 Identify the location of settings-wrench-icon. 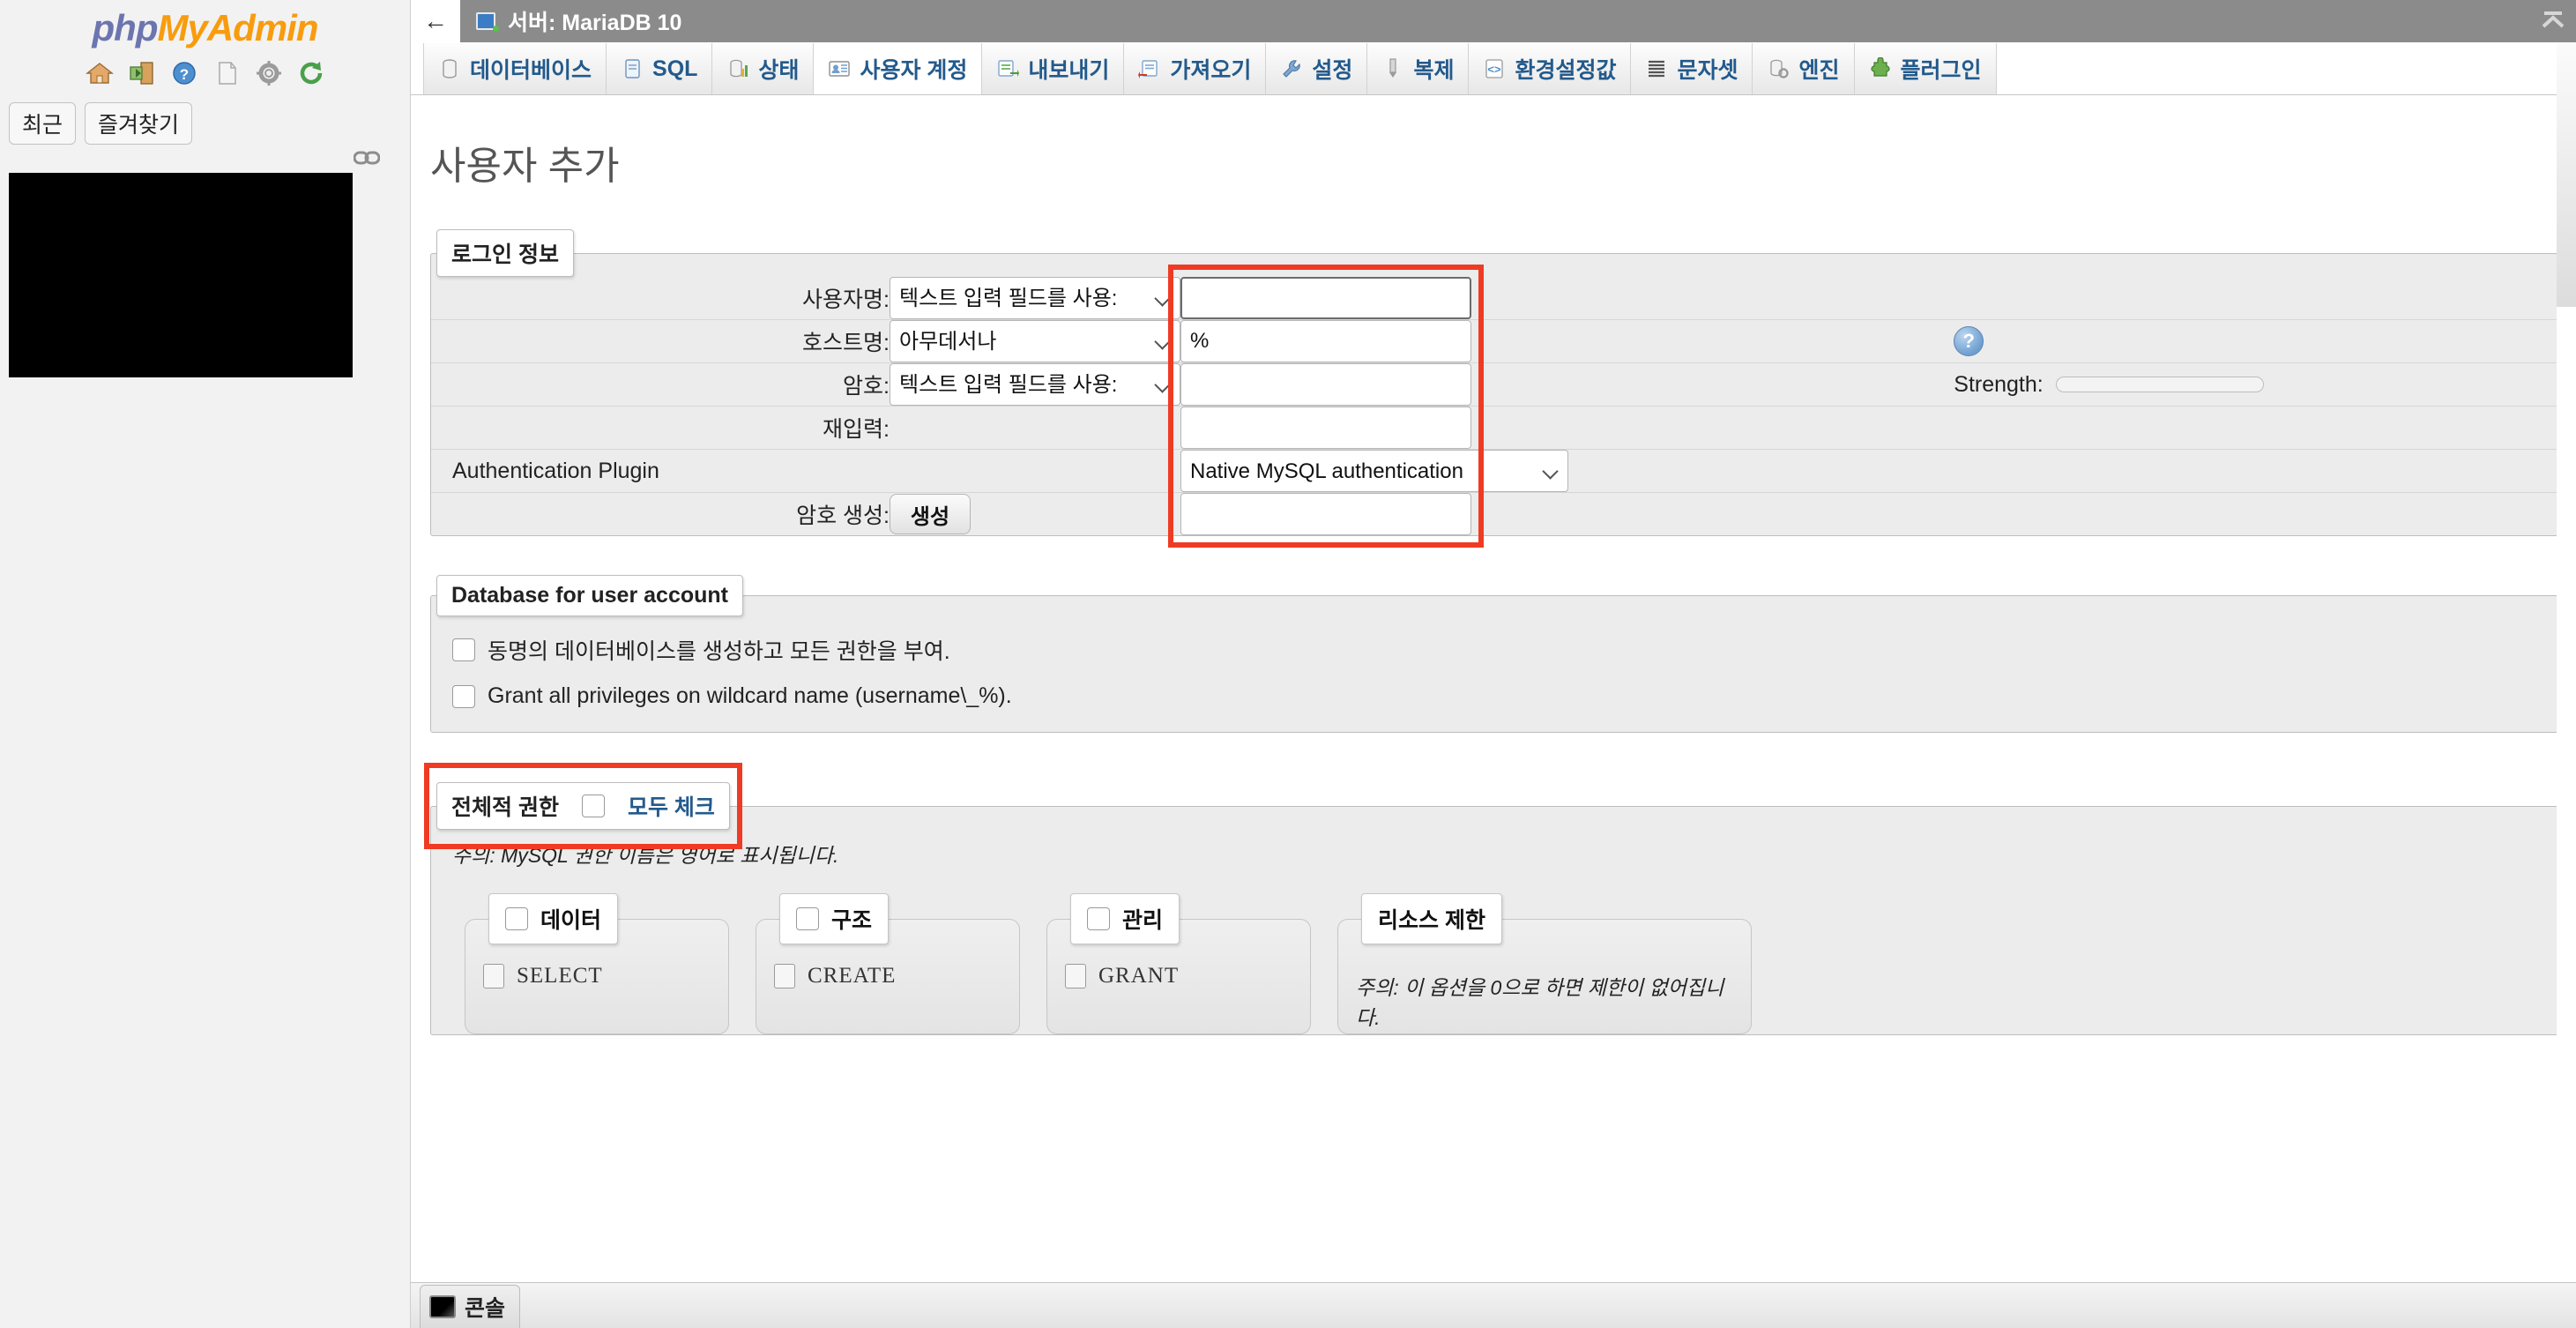
(1291, 68).